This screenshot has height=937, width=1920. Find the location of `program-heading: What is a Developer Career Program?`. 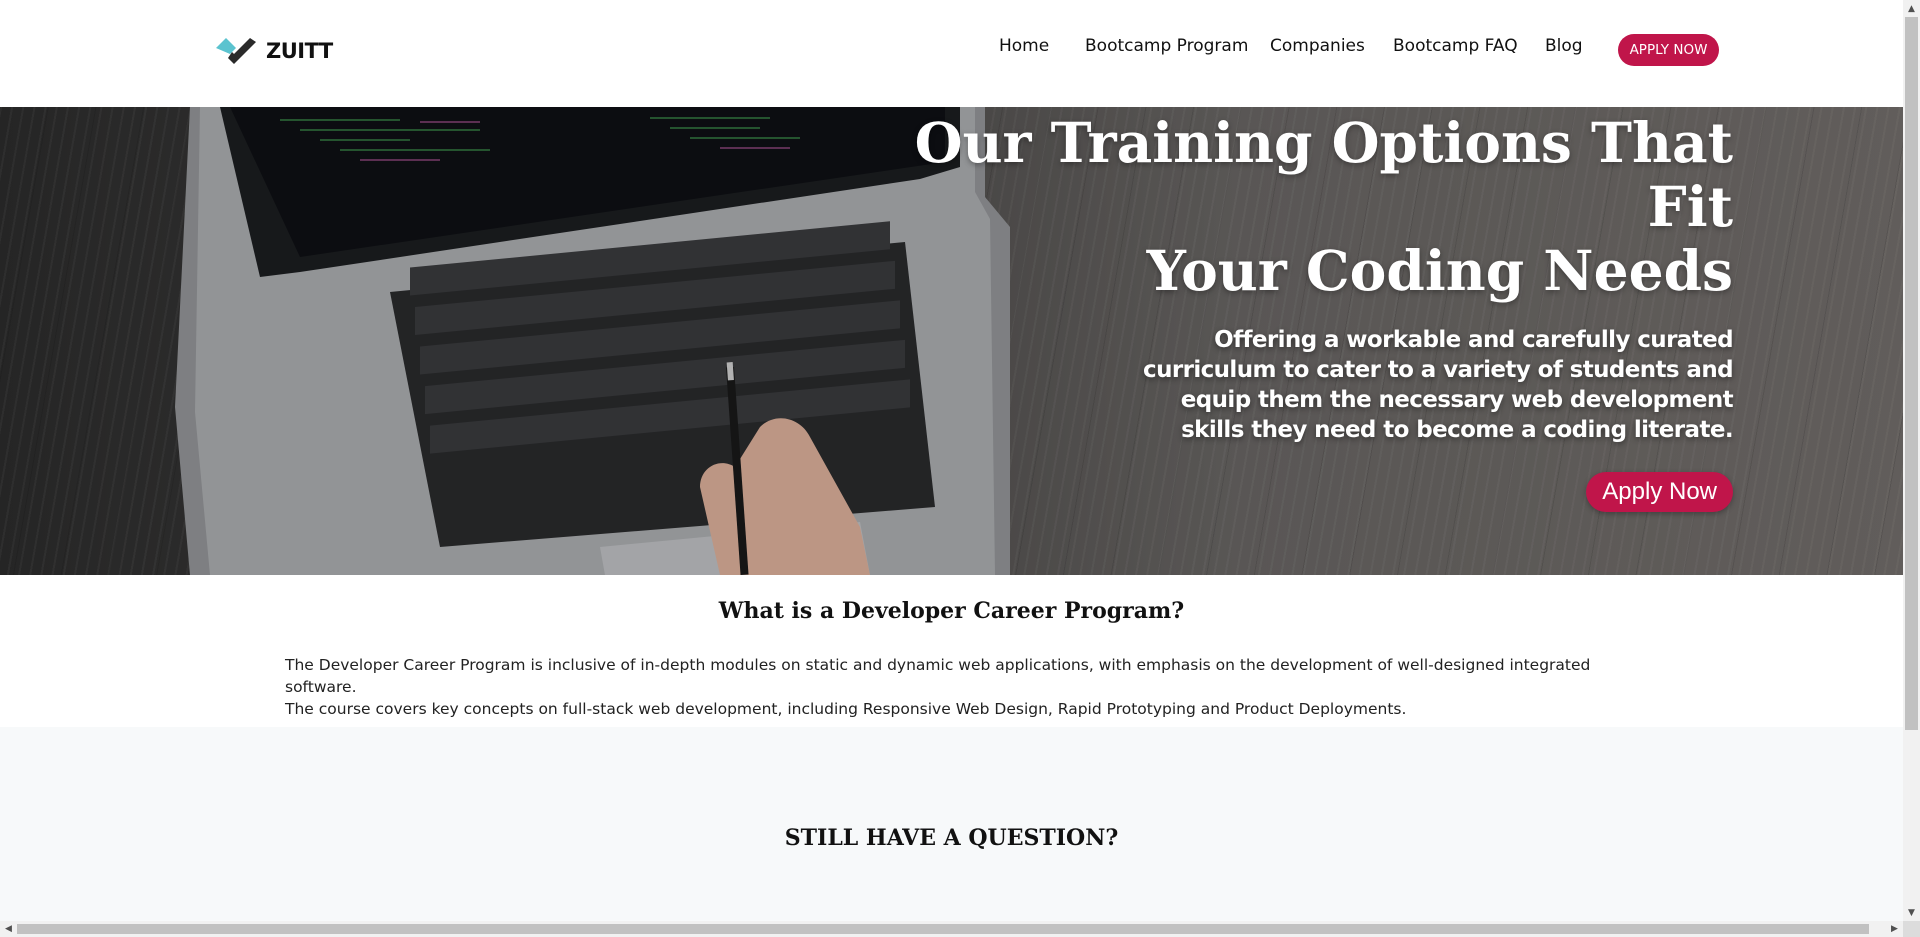

program-heading: What is a Developer Career Program? is located at coordinates (951, 611).